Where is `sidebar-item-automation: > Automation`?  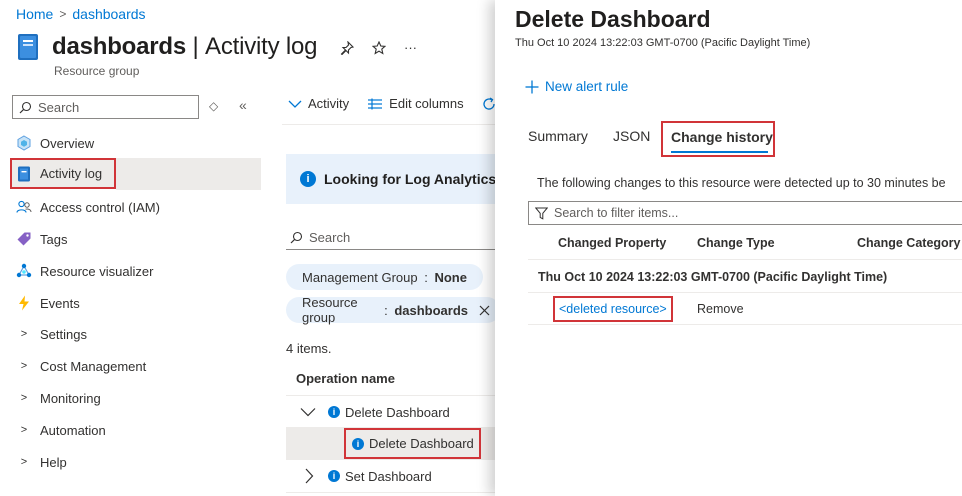 sidebar-item-automation: > Automation is located at coordinates (136, 430).